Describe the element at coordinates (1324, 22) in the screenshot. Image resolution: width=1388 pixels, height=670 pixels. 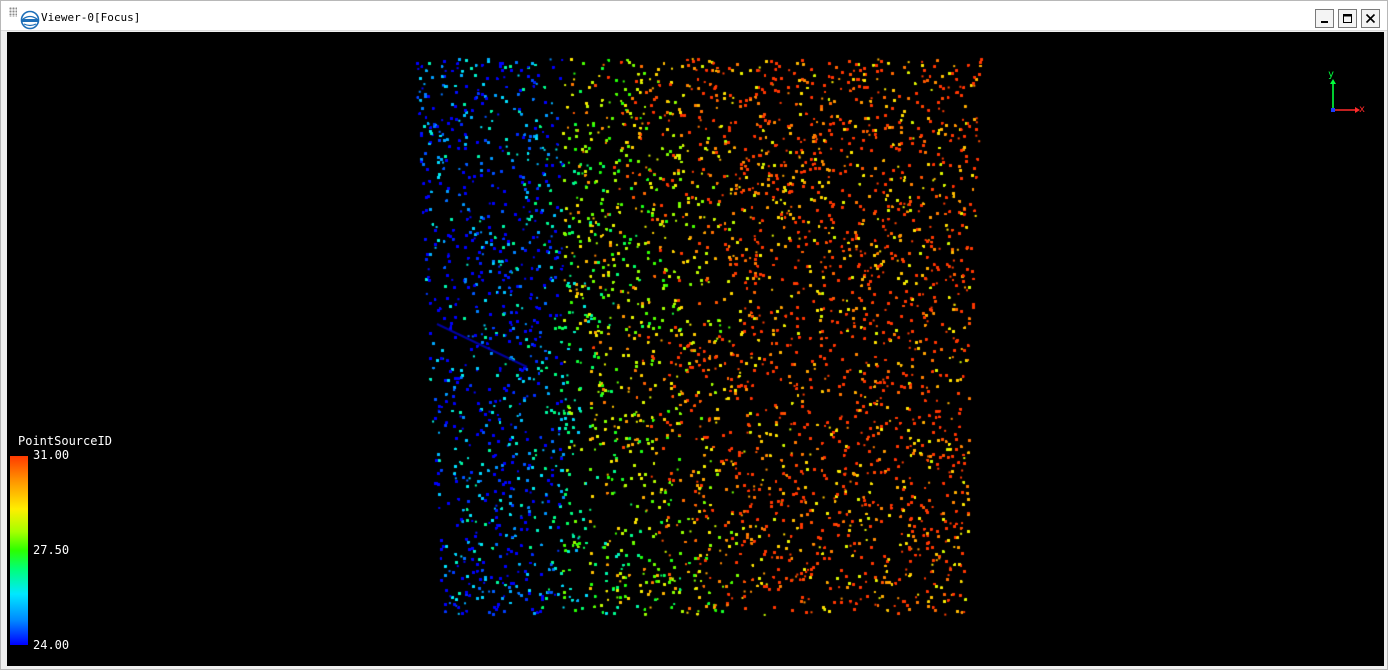
I see `minimize-icon` at that location.